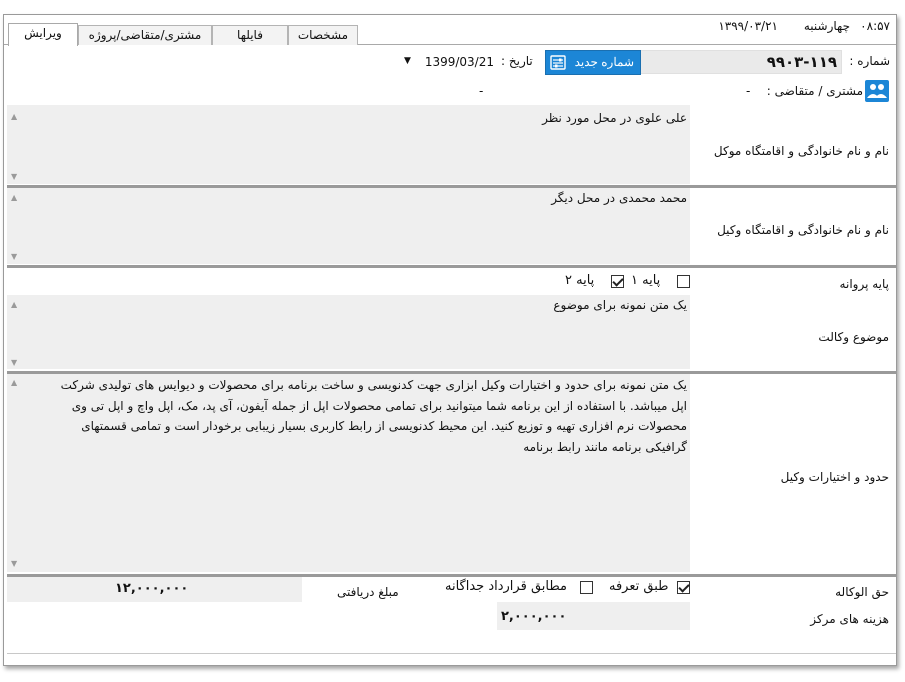  What do you see at coordinates (558, 62) in the screenshot?
I see `list-settings-icon` at bounding box center [558, 62].